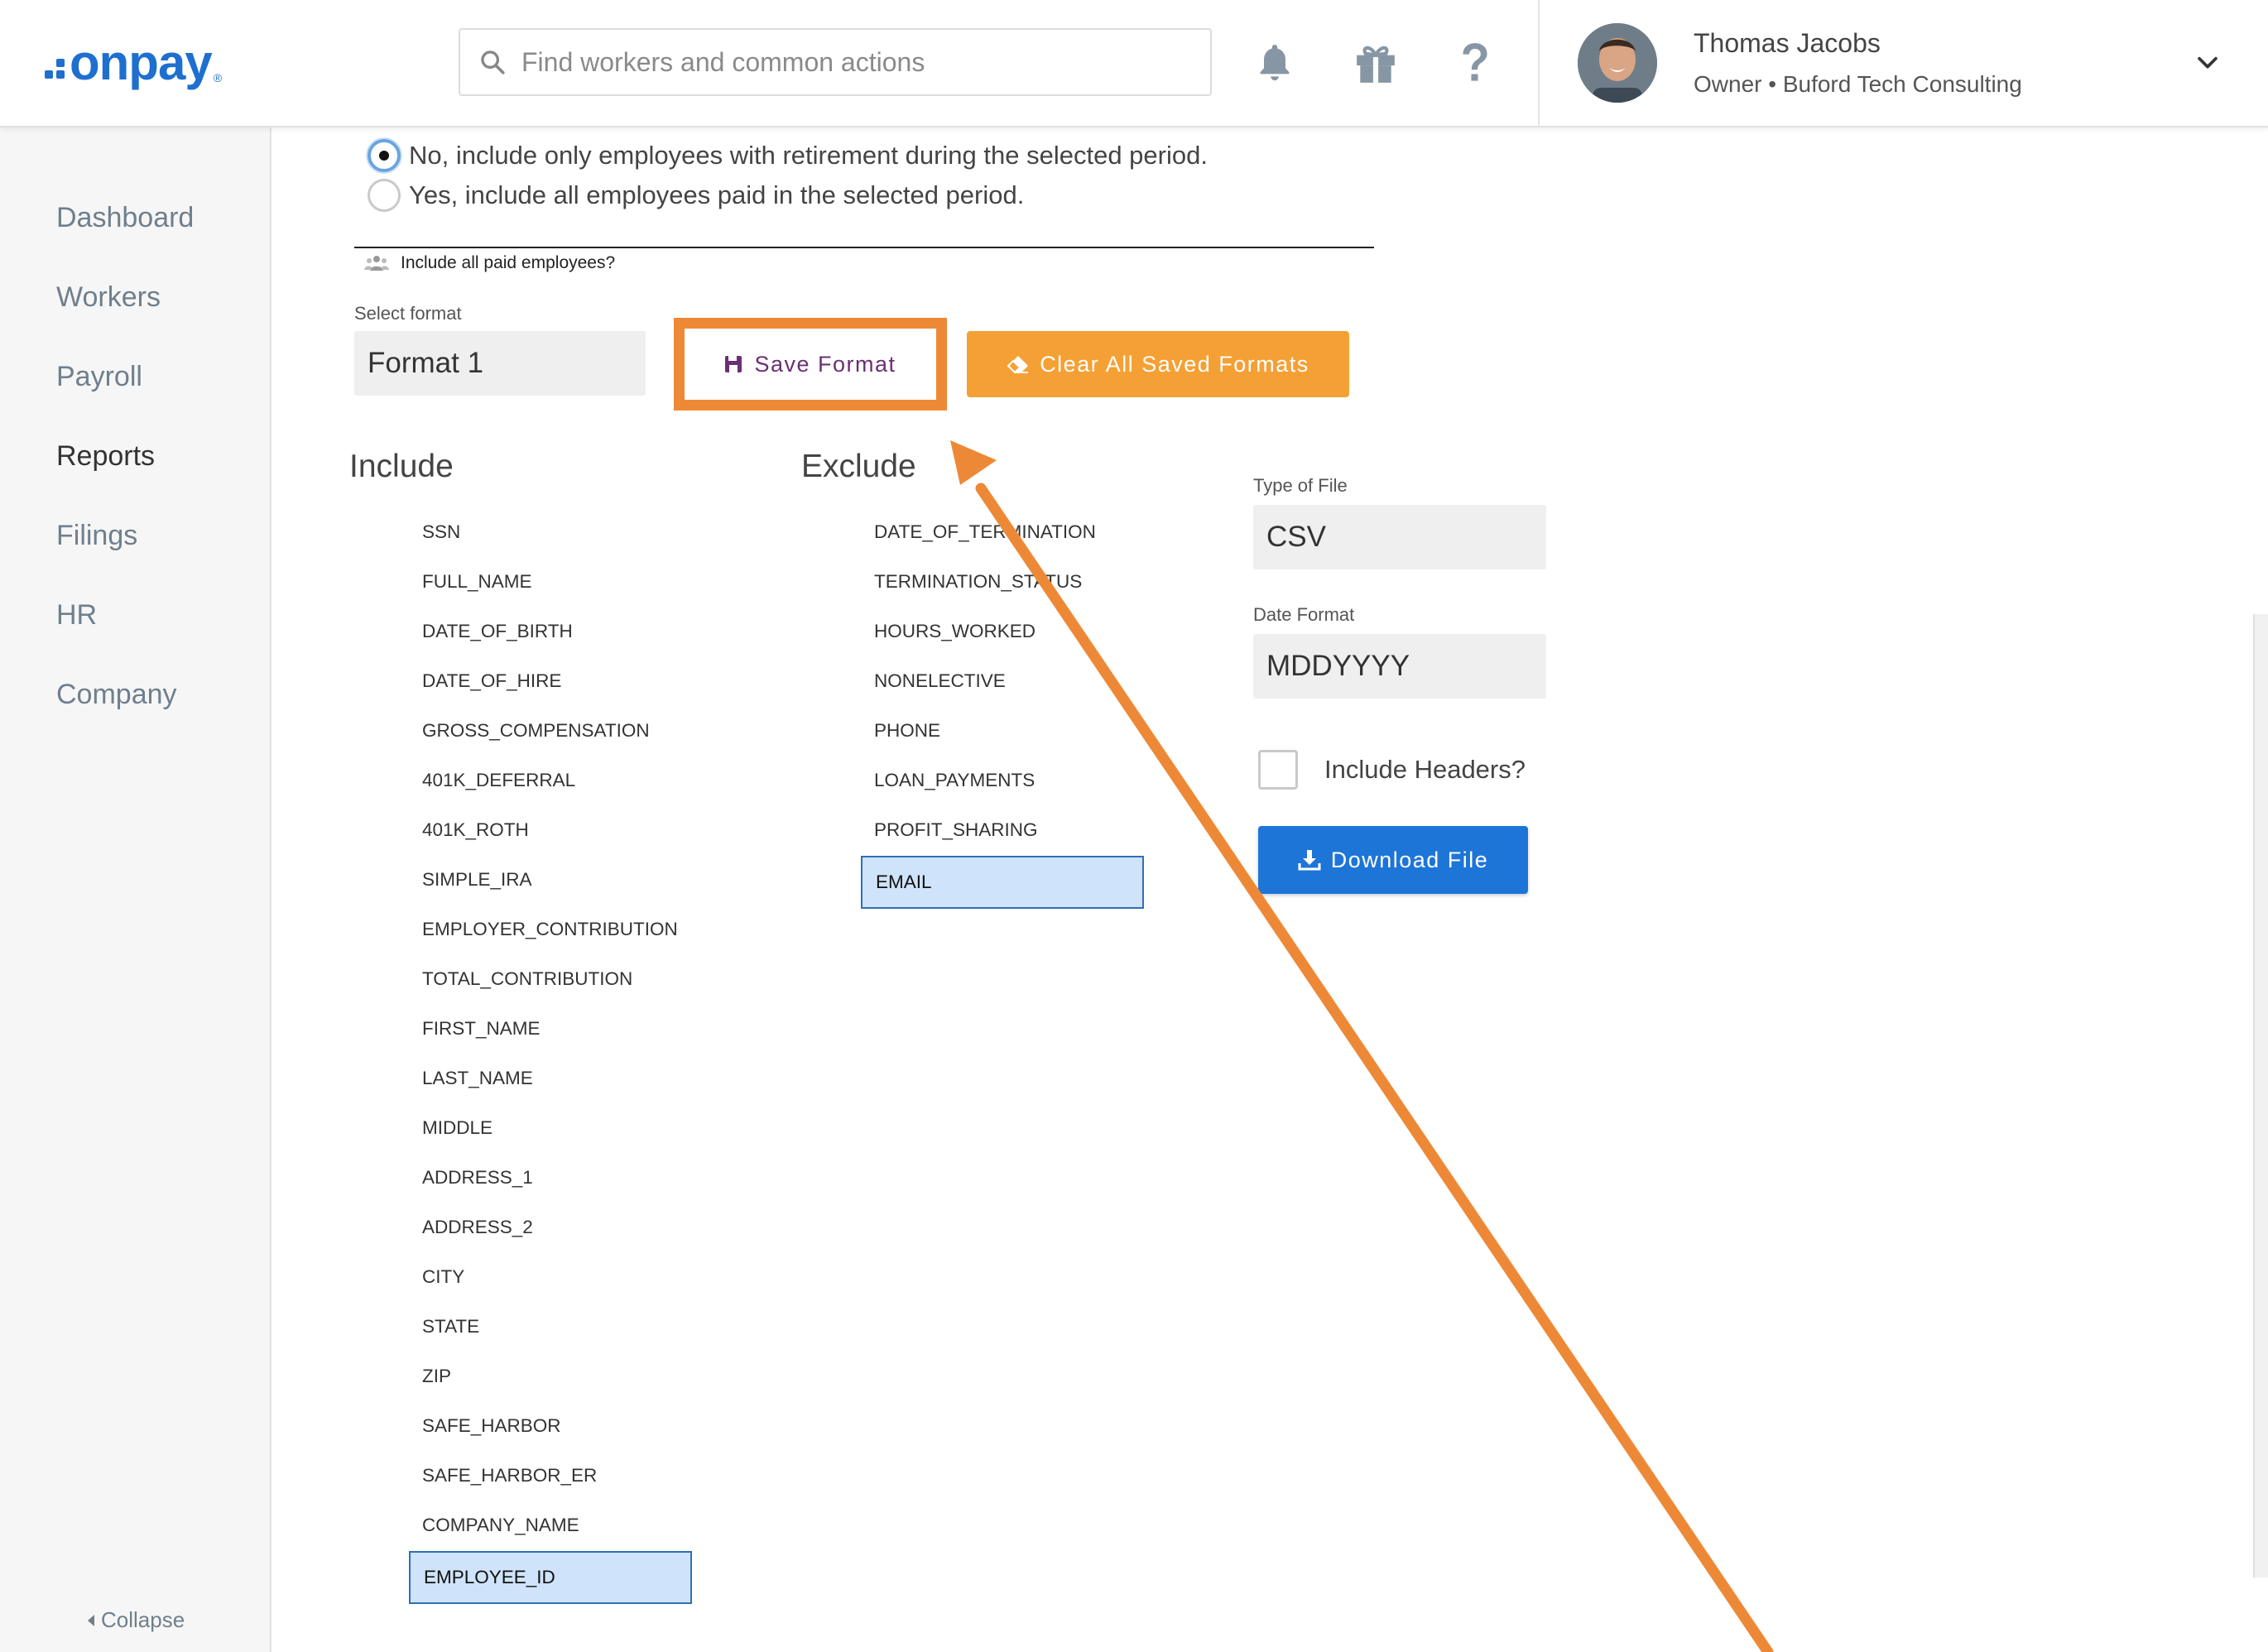  I want to click on include-field-item: DATE_OF_BIRTH, so click(497, 631).